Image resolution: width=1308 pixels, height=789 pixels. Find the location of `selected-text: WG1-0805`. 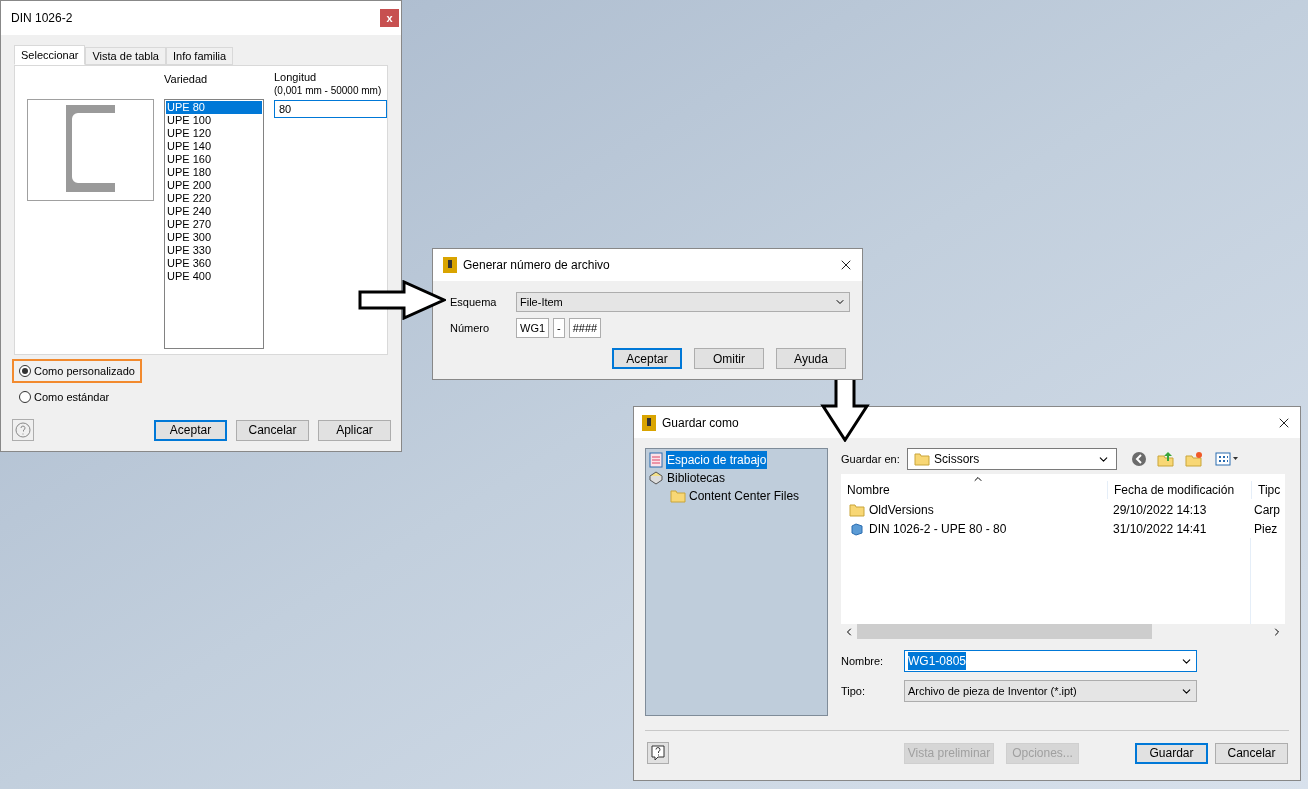

selected-text: WG1-0805 is located at coordinates (937, 661).